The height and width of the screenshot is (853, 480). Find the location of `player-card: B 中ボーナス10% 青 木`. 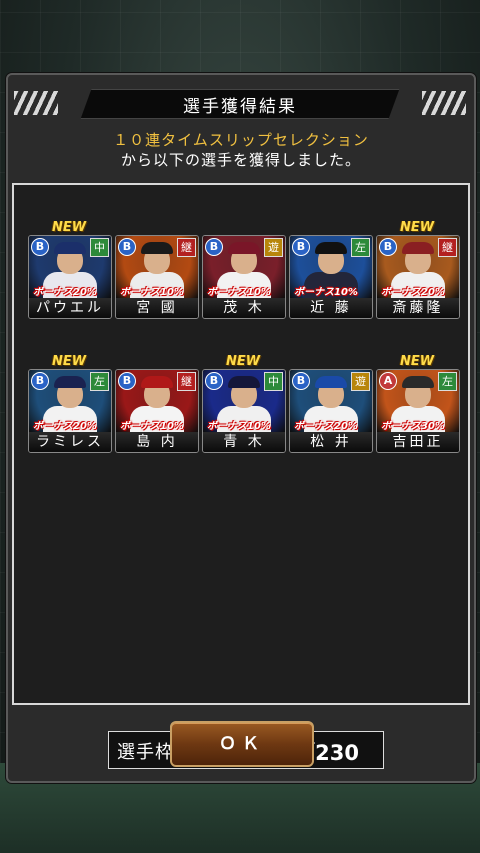

player-card: B 中ボーナス10% 青 木 is located at coordinates (244, 411).